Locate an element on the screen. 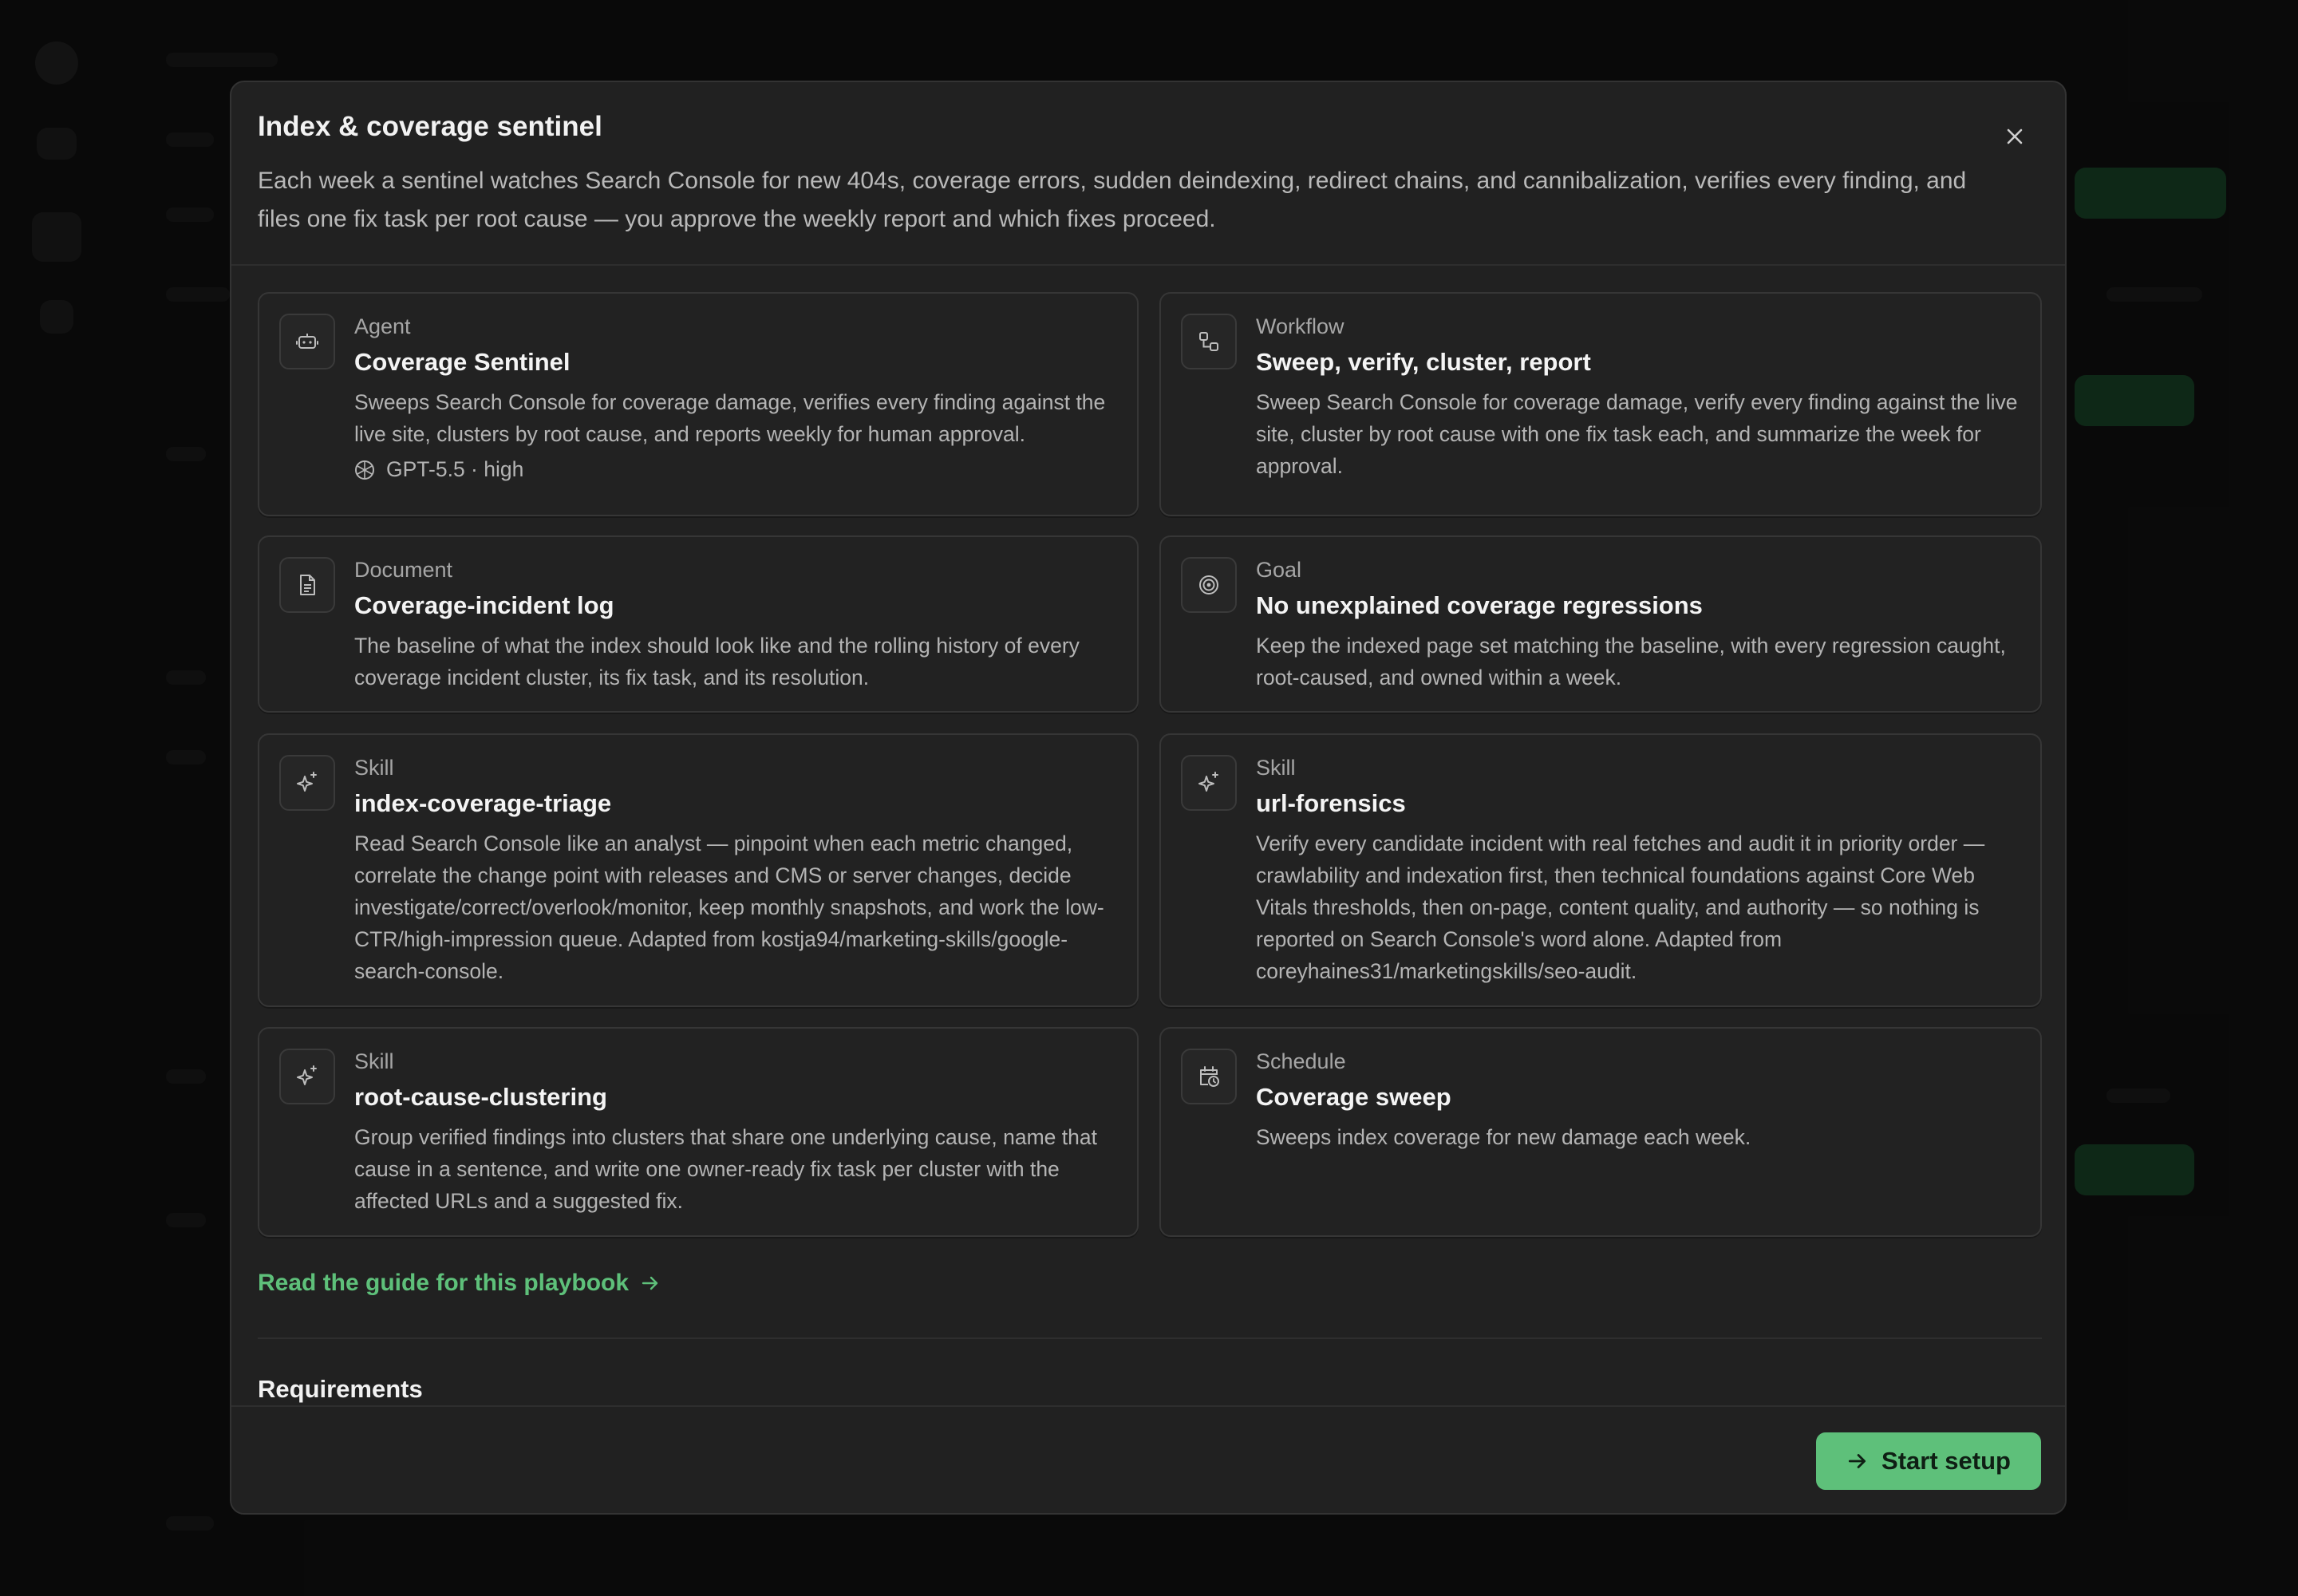  robot-icon is located at coordinates (307, 341).